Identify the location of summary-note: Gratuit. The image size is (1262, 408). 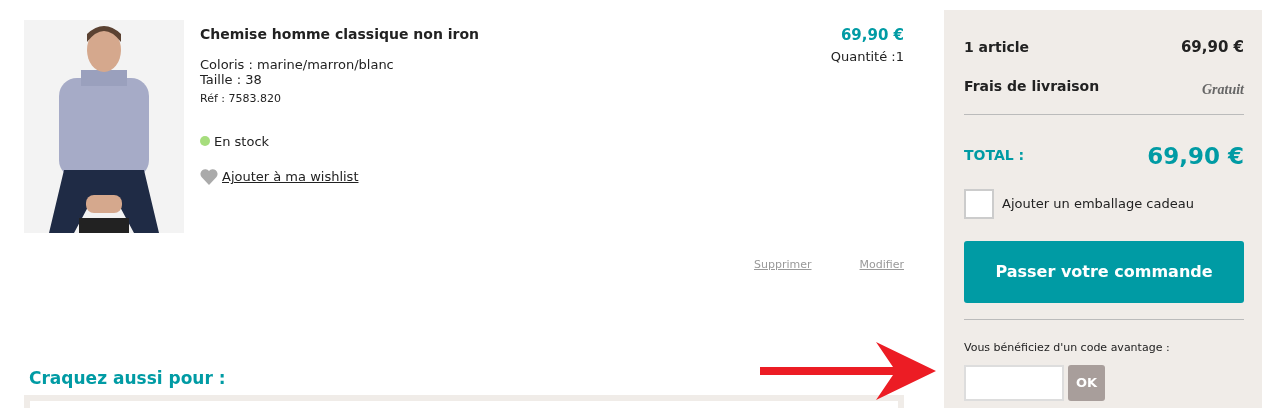
(1223, 89).